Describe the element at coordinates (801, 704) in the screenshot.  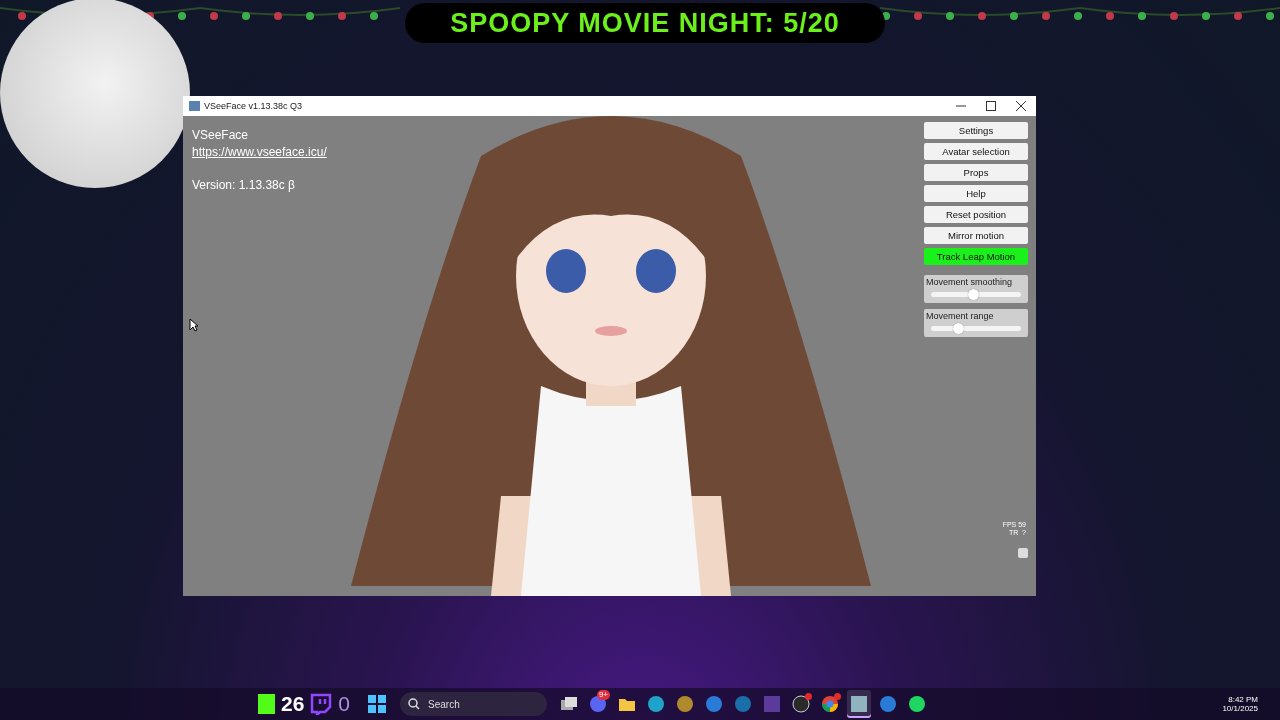
I see `record-icon` at that location.